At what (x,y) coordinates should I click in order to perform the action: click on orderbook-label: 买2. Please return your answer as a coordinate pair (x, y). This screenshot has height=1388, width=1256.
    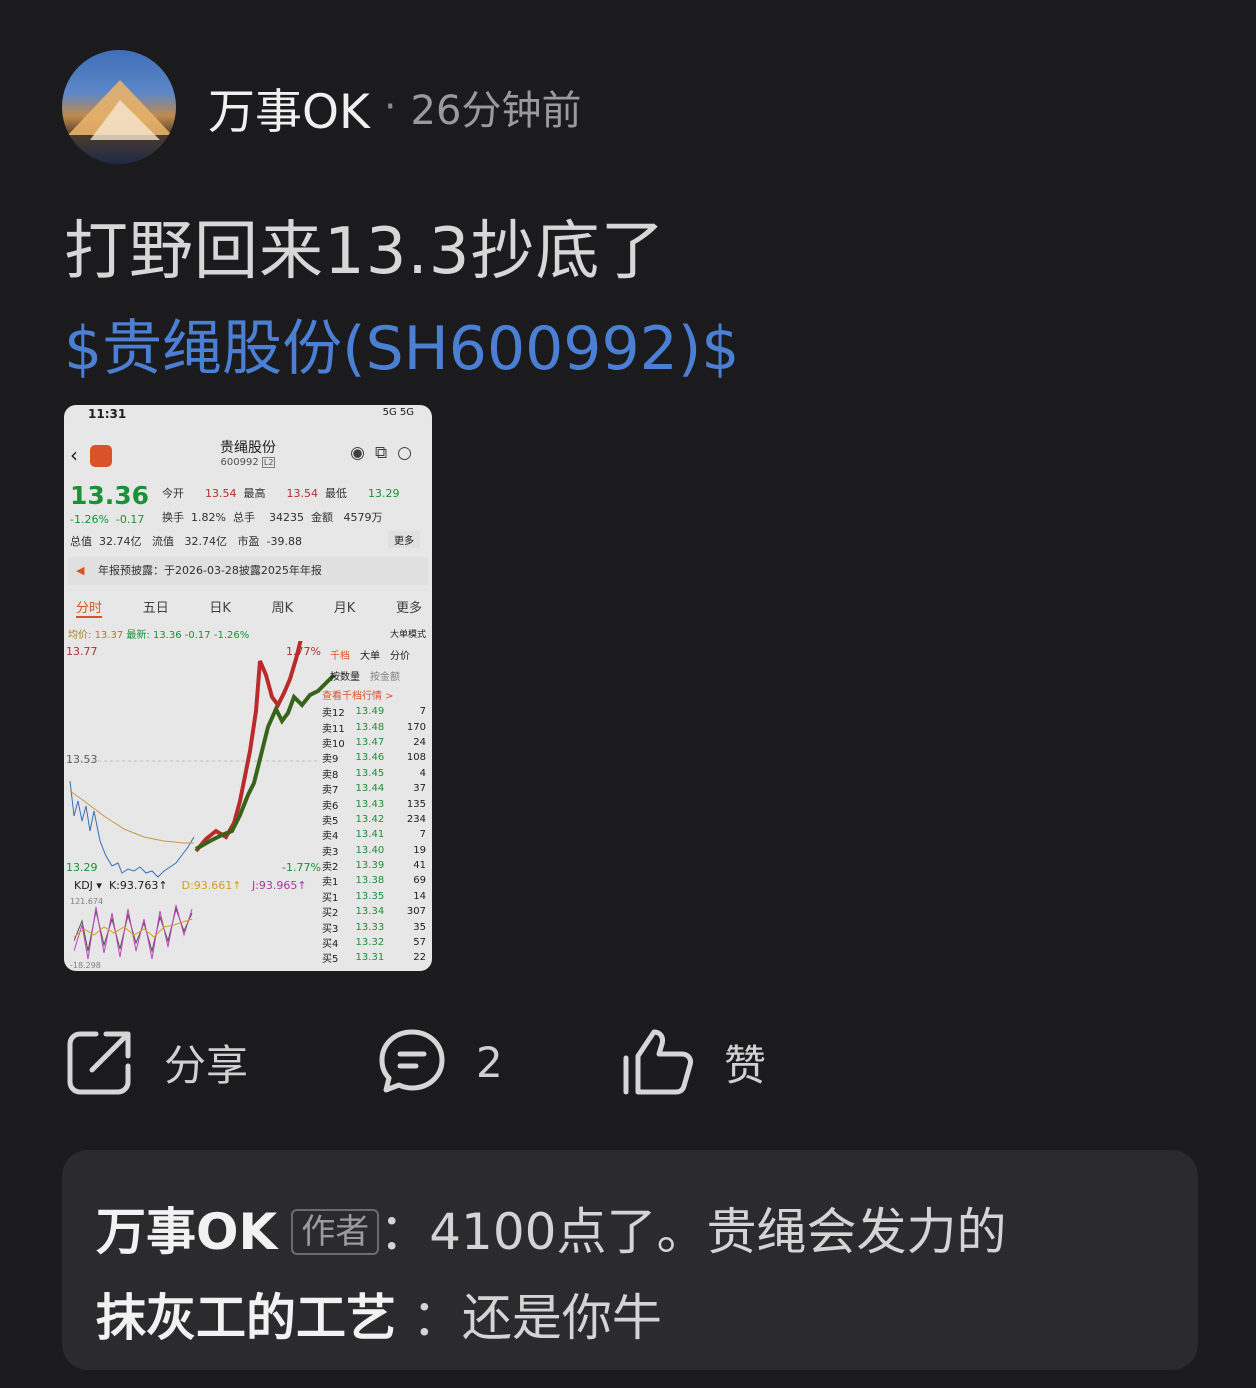
    Looking at the image, I should click on (330, 914).